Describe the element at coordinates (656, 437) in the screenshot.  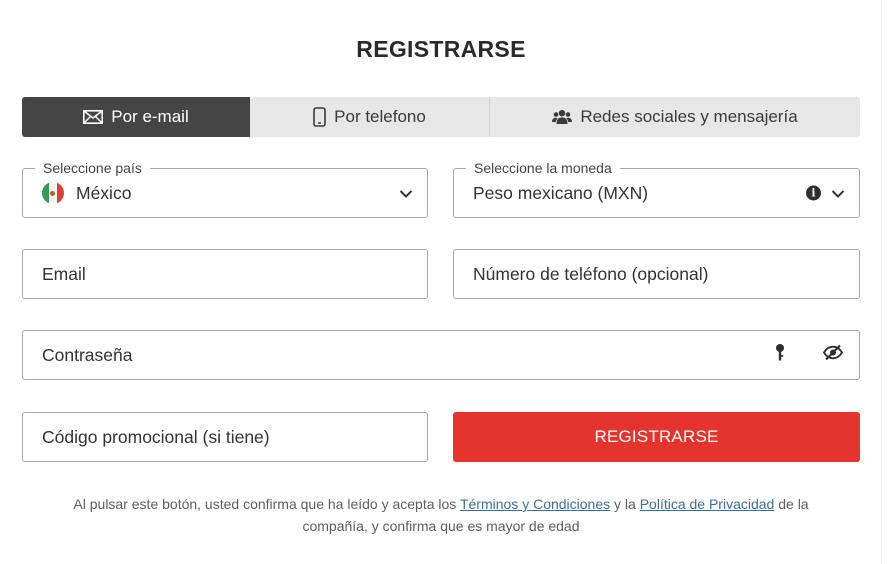
I see `register-button: REGISTRARSE` at that location.